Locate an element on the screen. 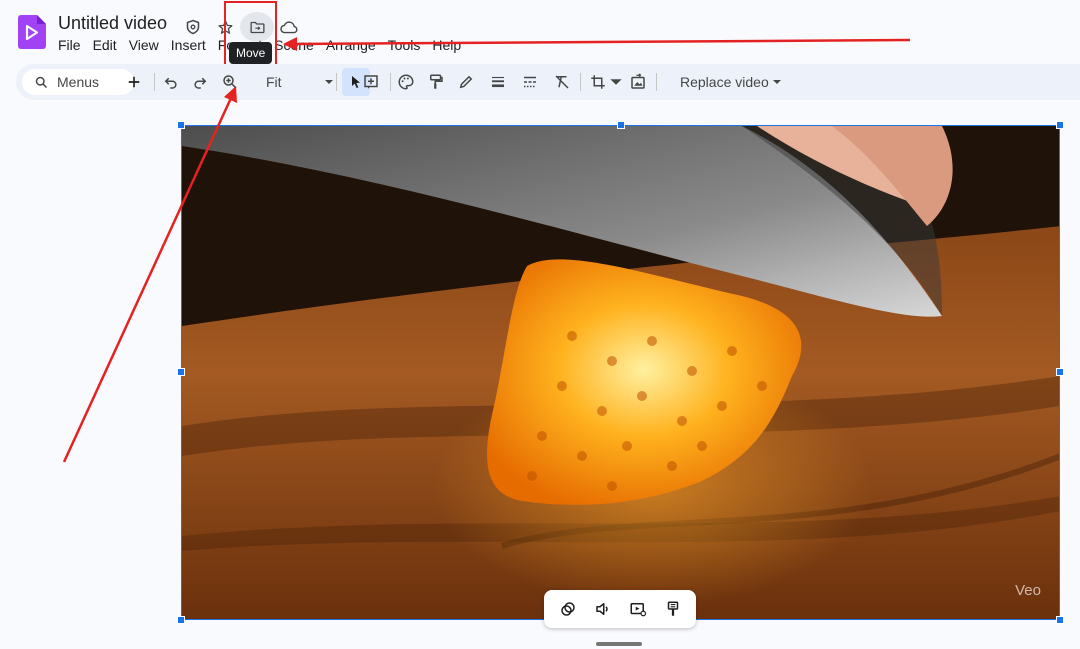 Image resolution: width=1080 pixels, height=649 pixels. paint-format-icon is located at coordinates (436, 82).